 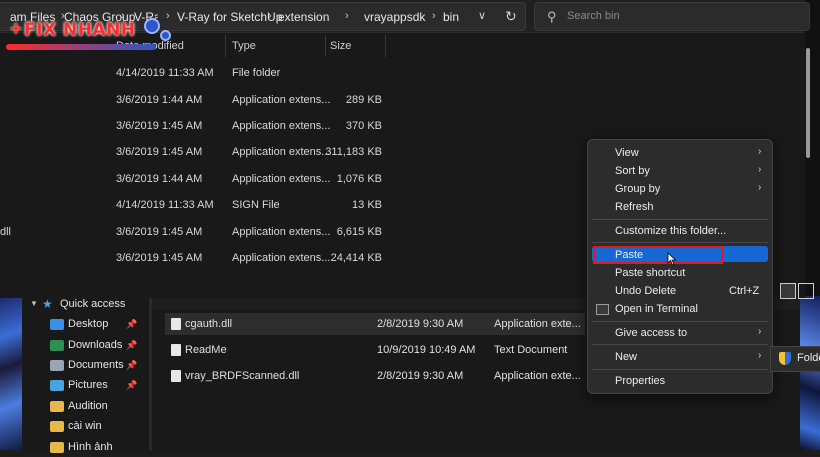 I want to click on file-row: ReadMe 10/9/2019 10:49 AM Text Document, so click(x=375, y=350).